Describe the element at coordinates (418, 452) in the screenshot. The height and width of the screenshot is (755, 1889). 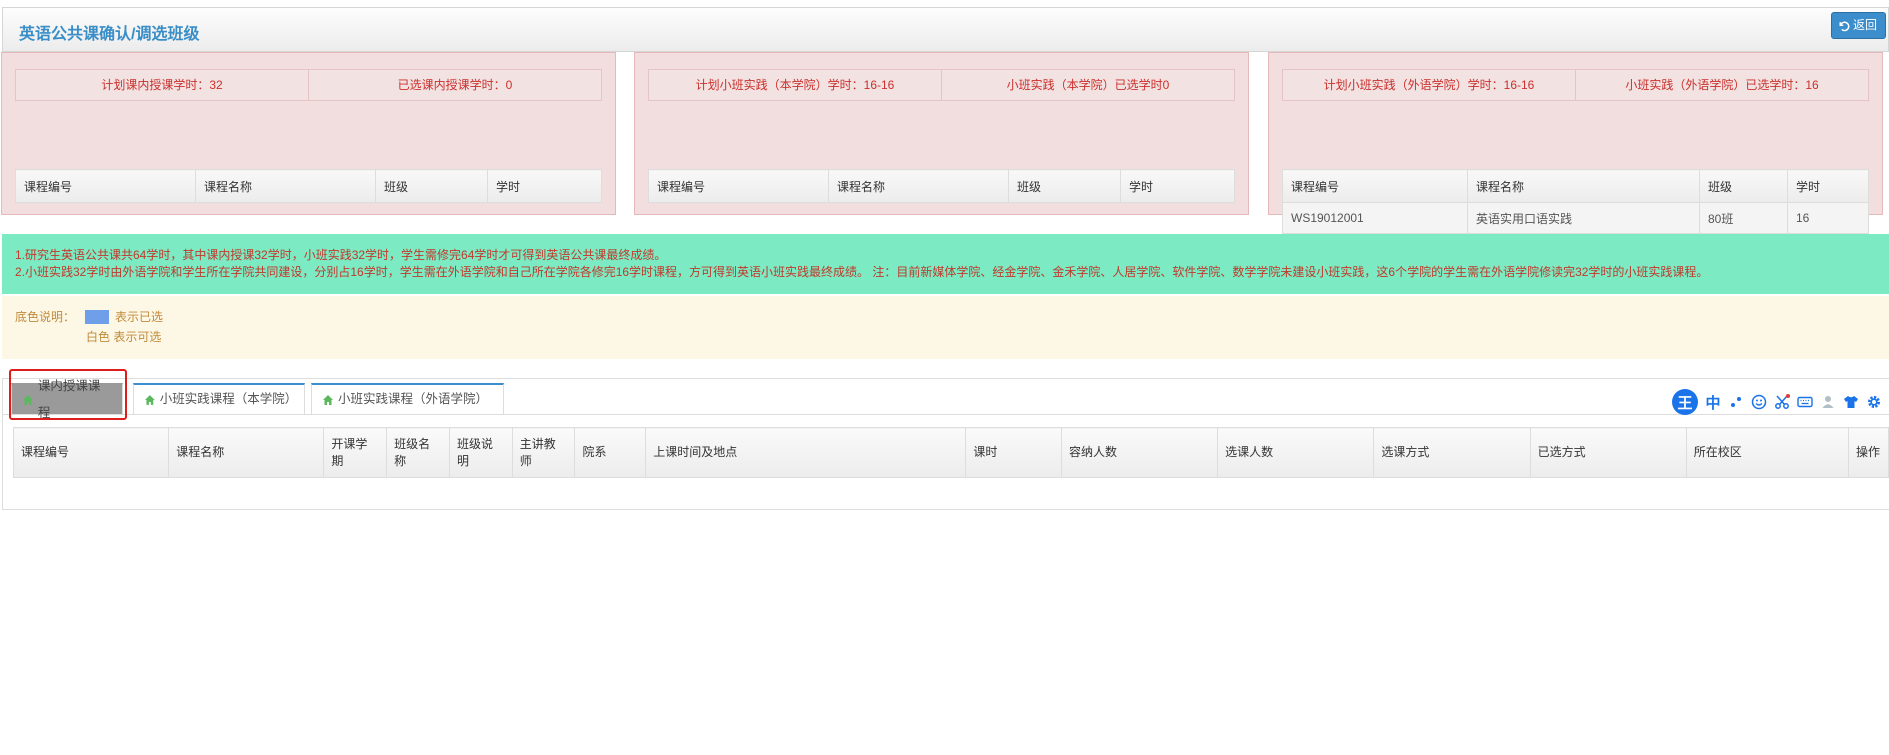
I see `col-class-name: 班级名称` at that location.